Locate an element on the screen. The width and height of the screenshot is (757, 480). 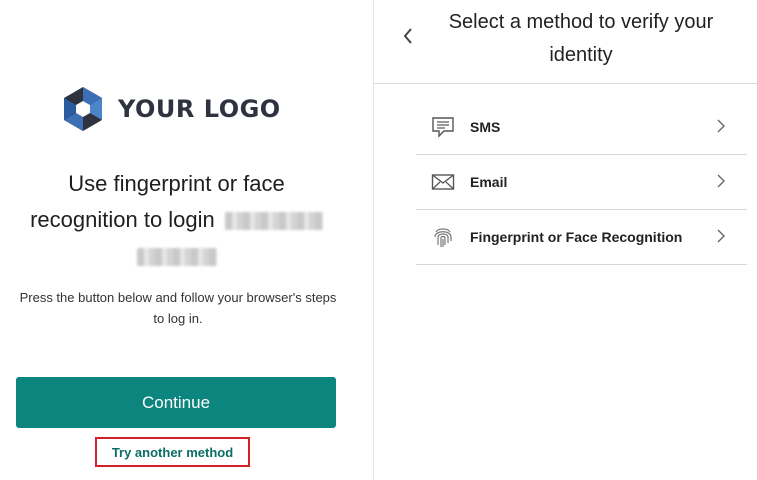
try-another-method-link: Try another method is located at coordinates (172, 452).